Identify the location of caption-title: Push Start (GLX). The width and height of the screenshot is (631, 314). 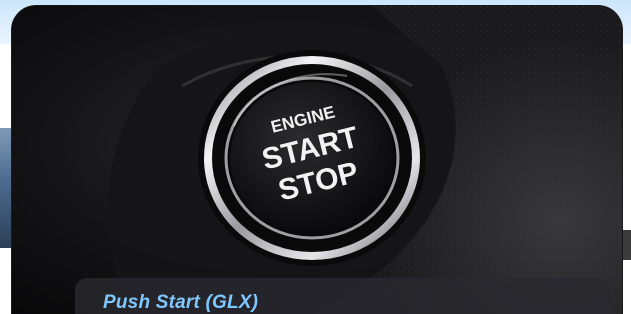
(181, 302).